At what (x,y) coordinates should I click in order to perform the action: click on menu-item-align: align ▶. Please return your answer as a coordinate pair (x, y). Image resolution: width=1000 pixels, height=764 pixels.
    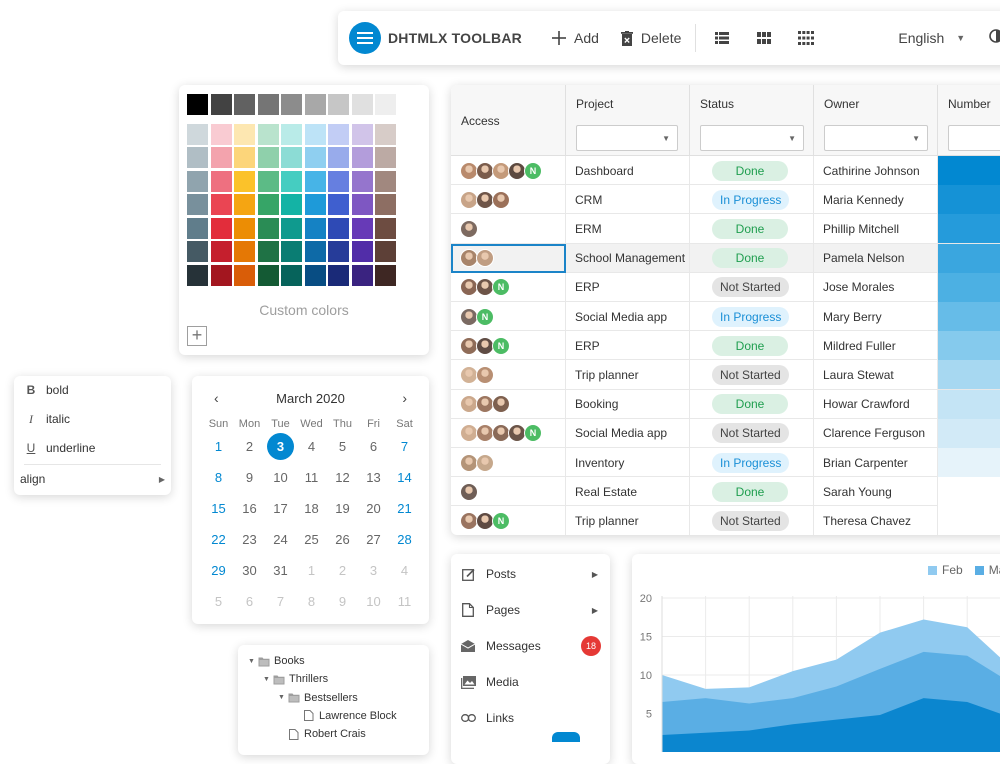
    Looking at the image, I should click on (92, 479).